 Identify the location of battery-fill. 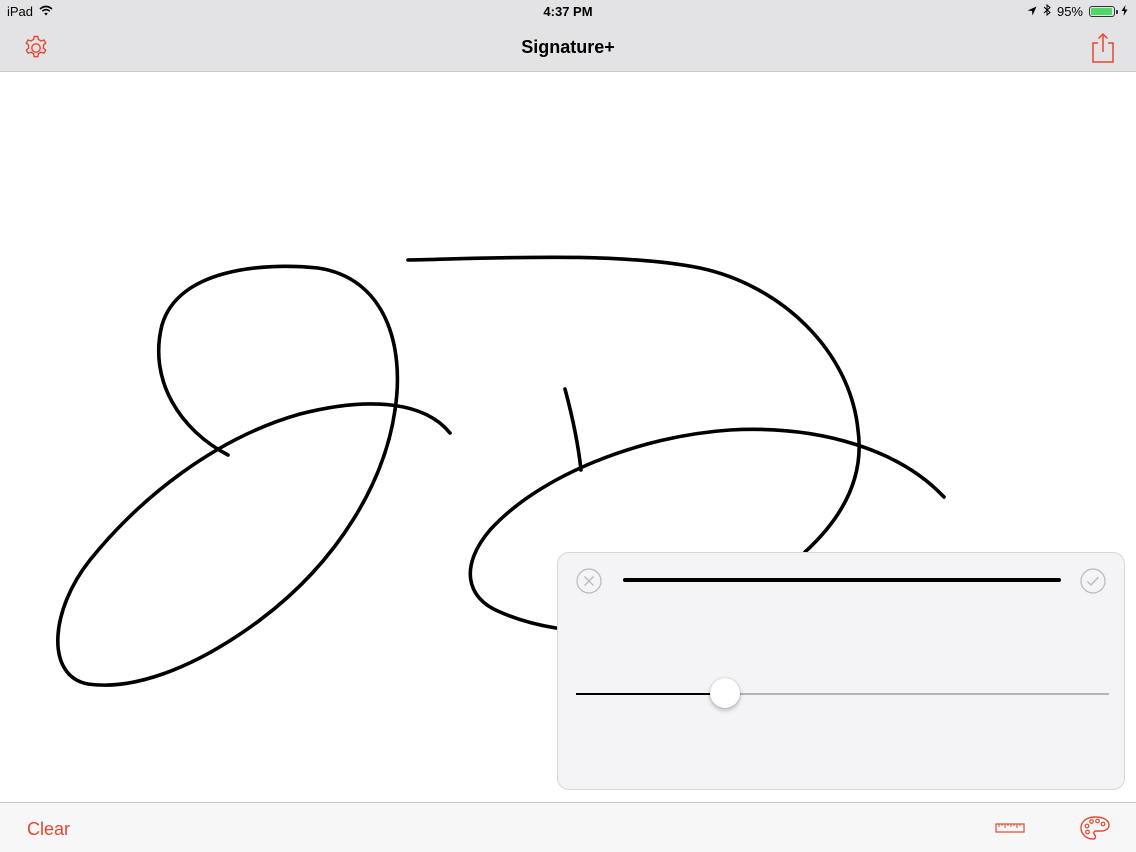
(1101, 11).